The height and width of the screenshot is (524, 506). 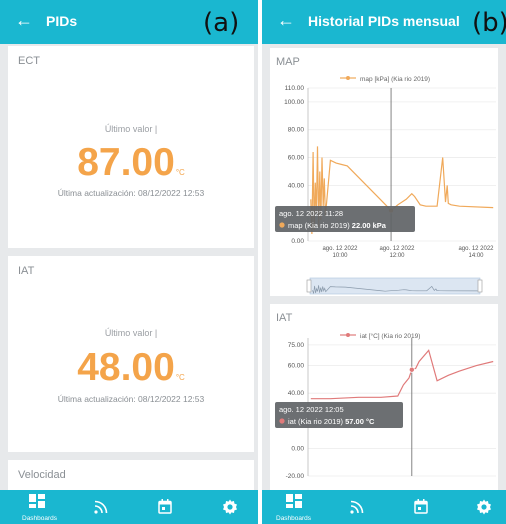 What do you see at coordinates (411, 369) in the screenshot?
I see `hover-point` at bounding box center [411, 369].